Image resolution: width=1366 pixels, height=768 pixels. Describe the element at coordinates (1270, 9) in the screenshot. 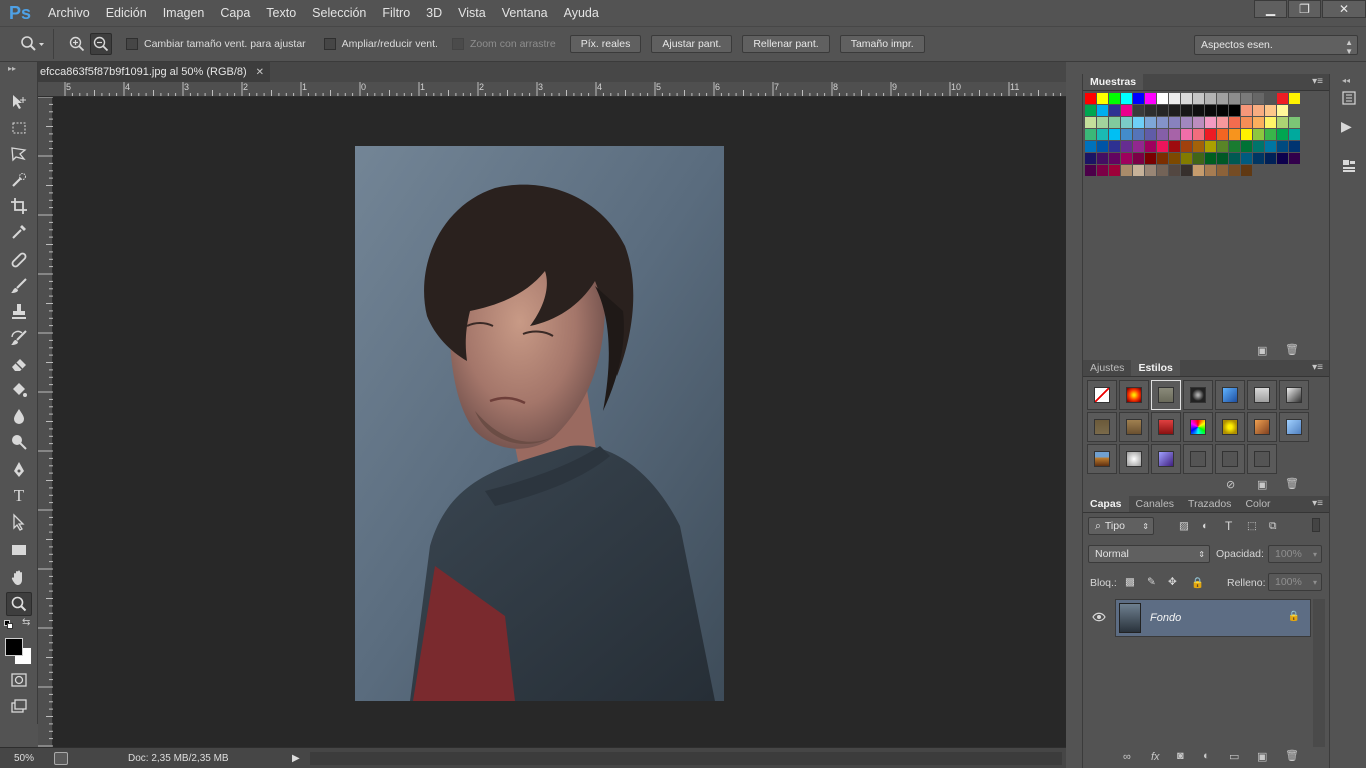

I see `minimize-button: ▁` at that location.